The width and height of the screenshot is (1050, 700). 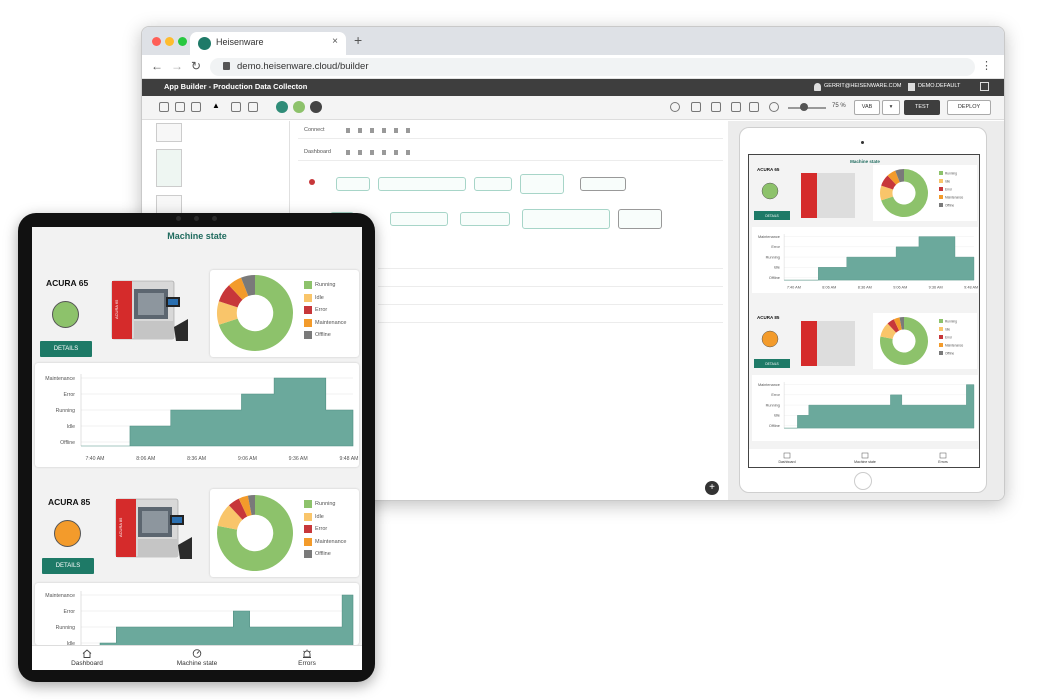 What do you see at coordinates (164, 107) in the screenshot?
I see `phone-view-icon` at bounding box center [164, 107].